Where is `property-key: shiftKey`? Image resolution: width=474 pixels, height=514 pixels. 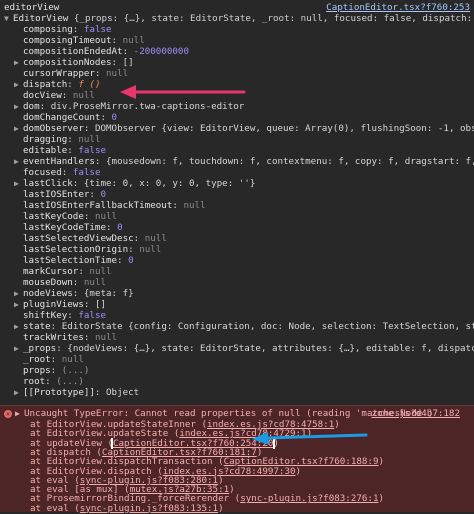
property-key: shiftKey is located at coordinates (45, 315).